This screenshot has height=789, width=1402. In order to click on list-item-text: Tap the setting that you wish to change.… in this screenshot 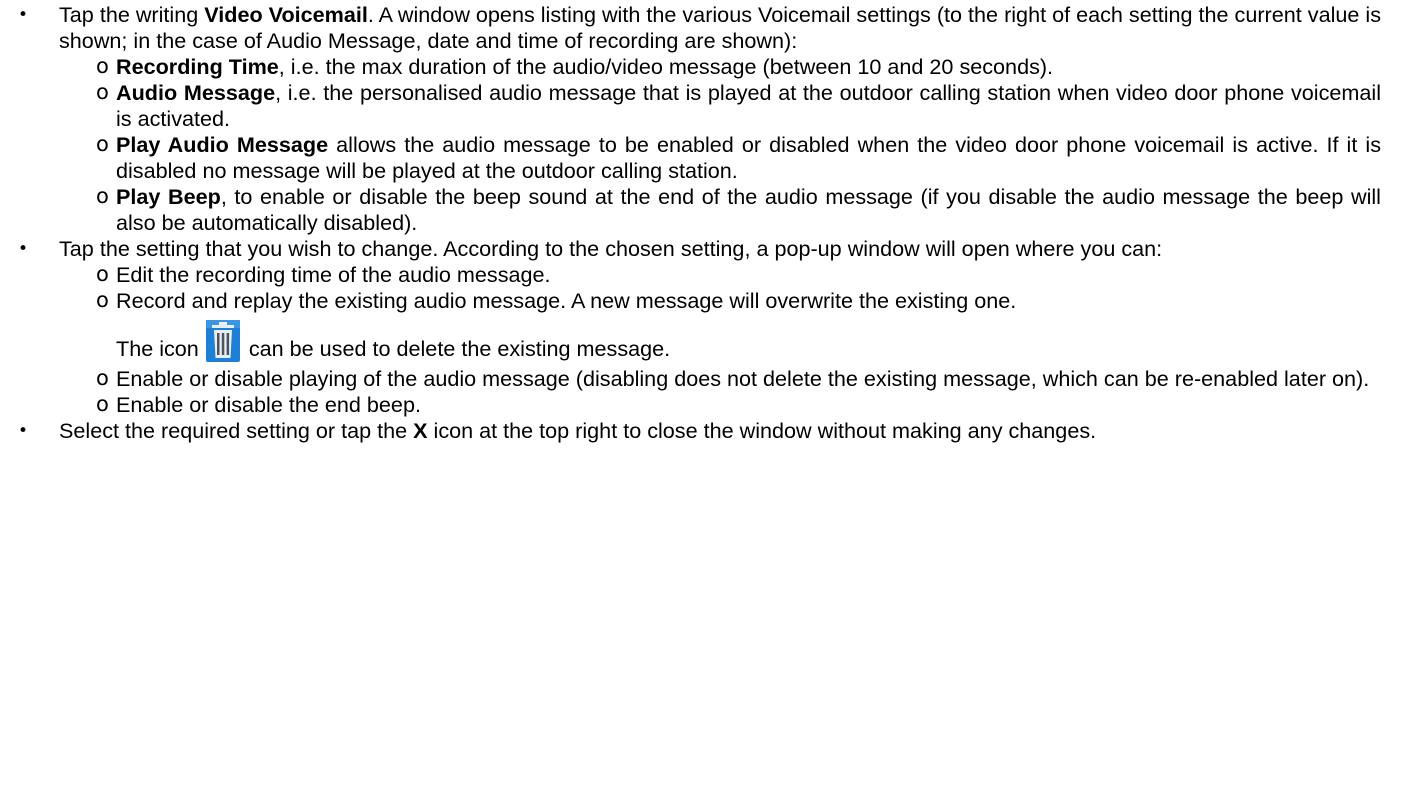, I will do `click(611, 248)`.